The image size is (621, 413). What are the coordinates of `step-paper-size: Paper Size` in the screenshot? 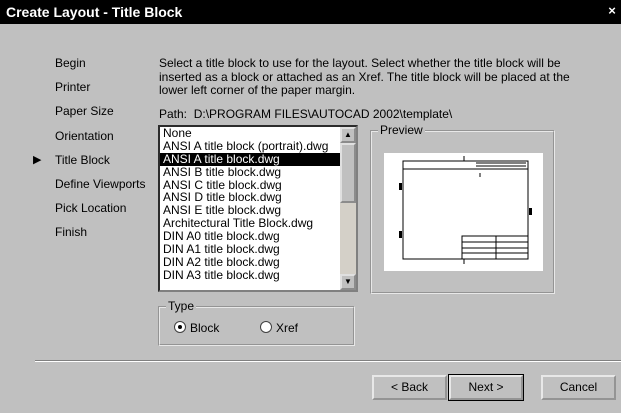 It's located at (100, 116).